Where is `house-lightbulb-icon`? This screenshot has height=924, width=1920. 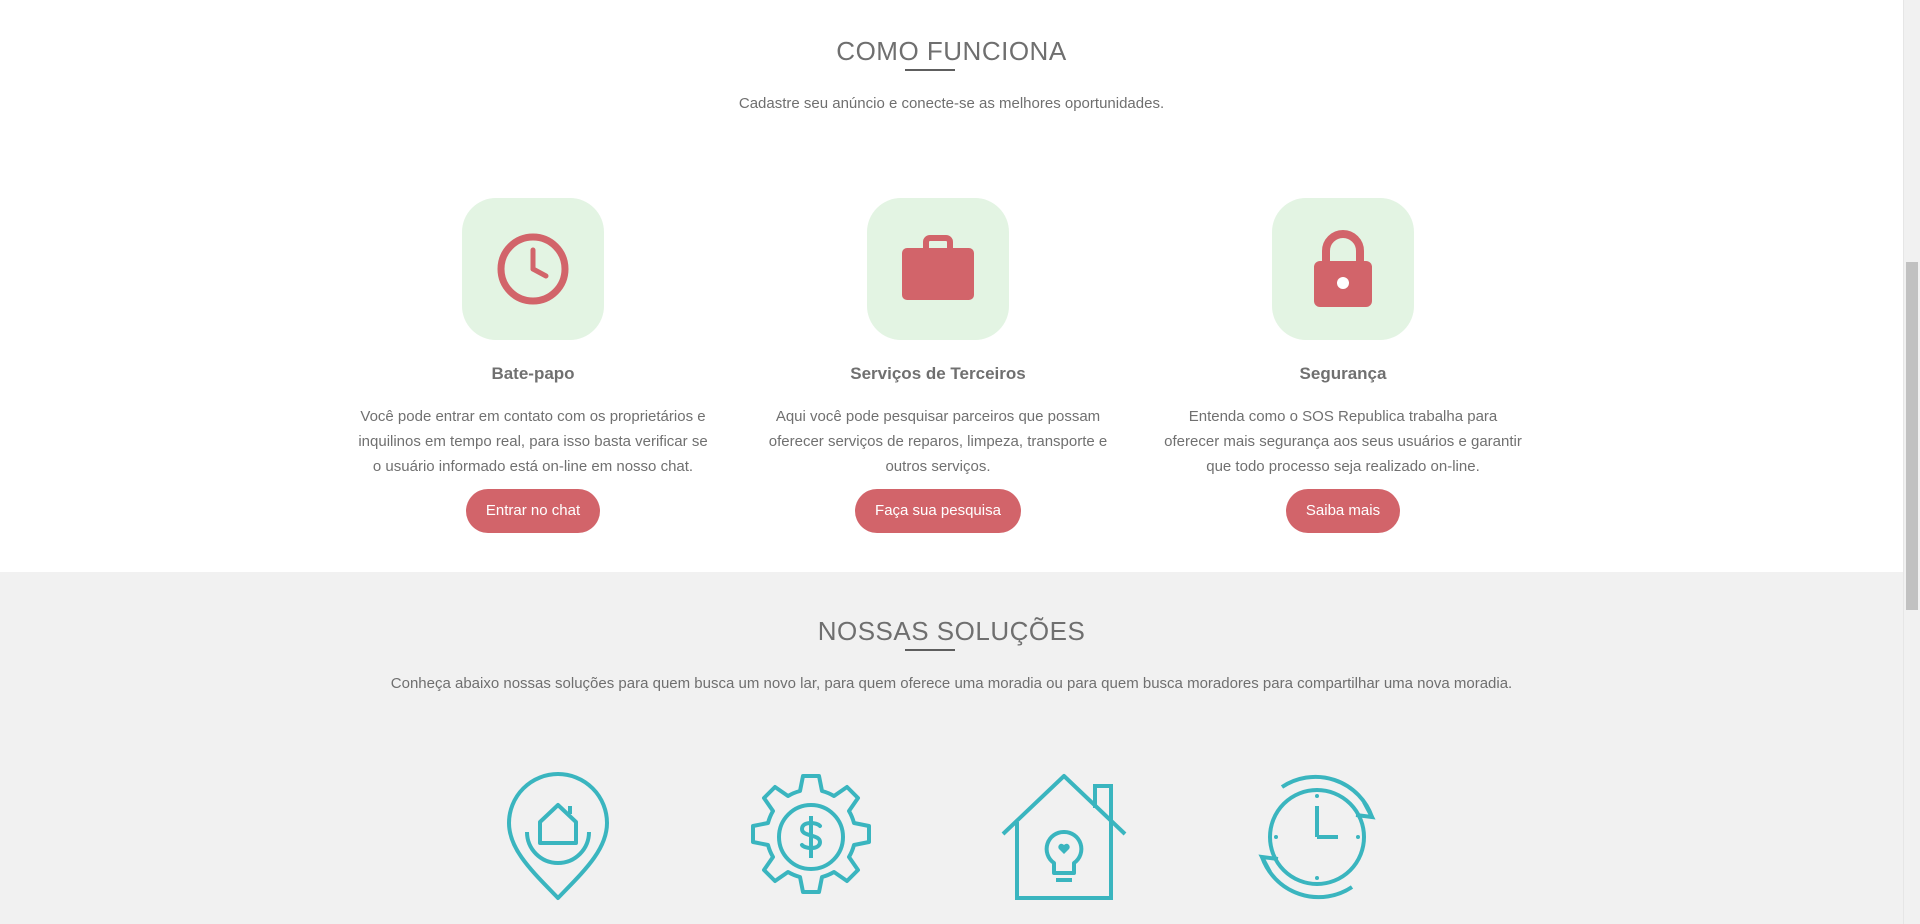
house-lightbulb-icon is located at coordinates (1064, 837).